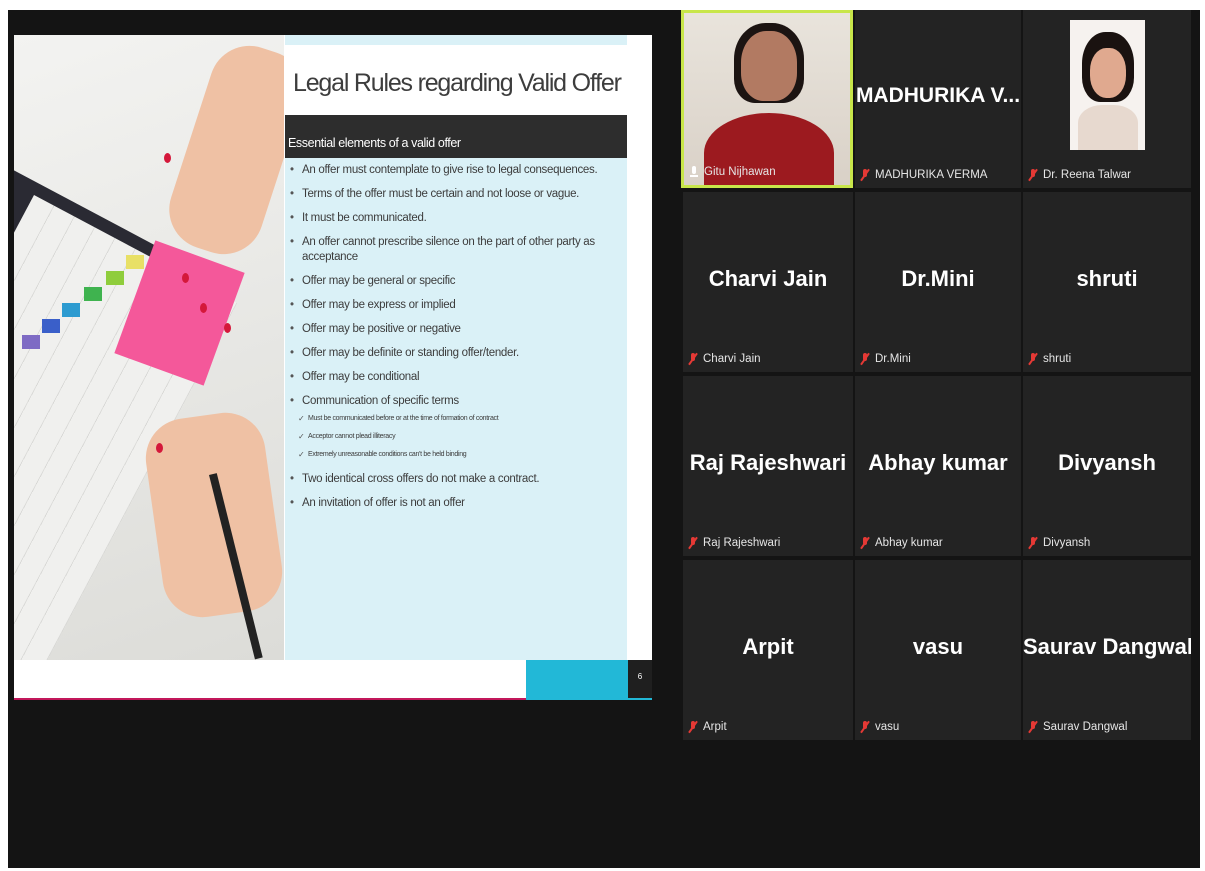 The height and width of the screenshot is (871, 1205). What do you see at coordinates (640, 676) in the screenshot?
I see `slide-page-number: 6` at bounding box center [640, 676].